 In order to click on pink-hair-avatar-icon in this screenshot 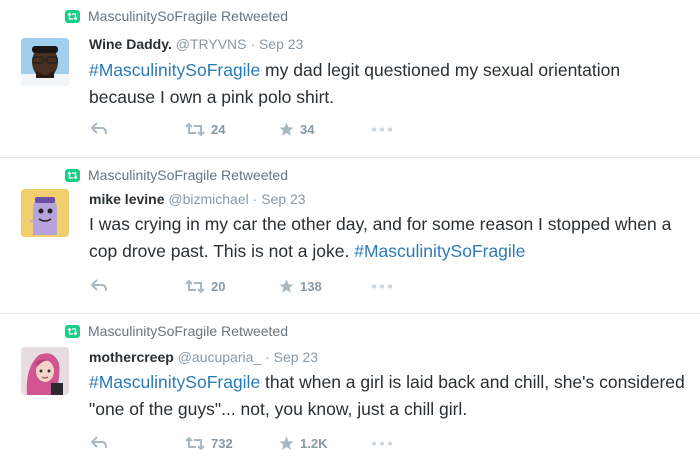, I will do `click(45, 371)`.